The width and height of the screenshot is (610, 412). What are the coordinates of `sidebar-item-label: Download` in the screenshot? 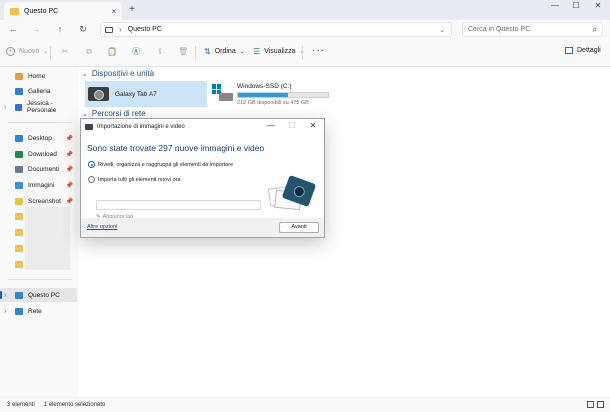 It's located at (42, 154).